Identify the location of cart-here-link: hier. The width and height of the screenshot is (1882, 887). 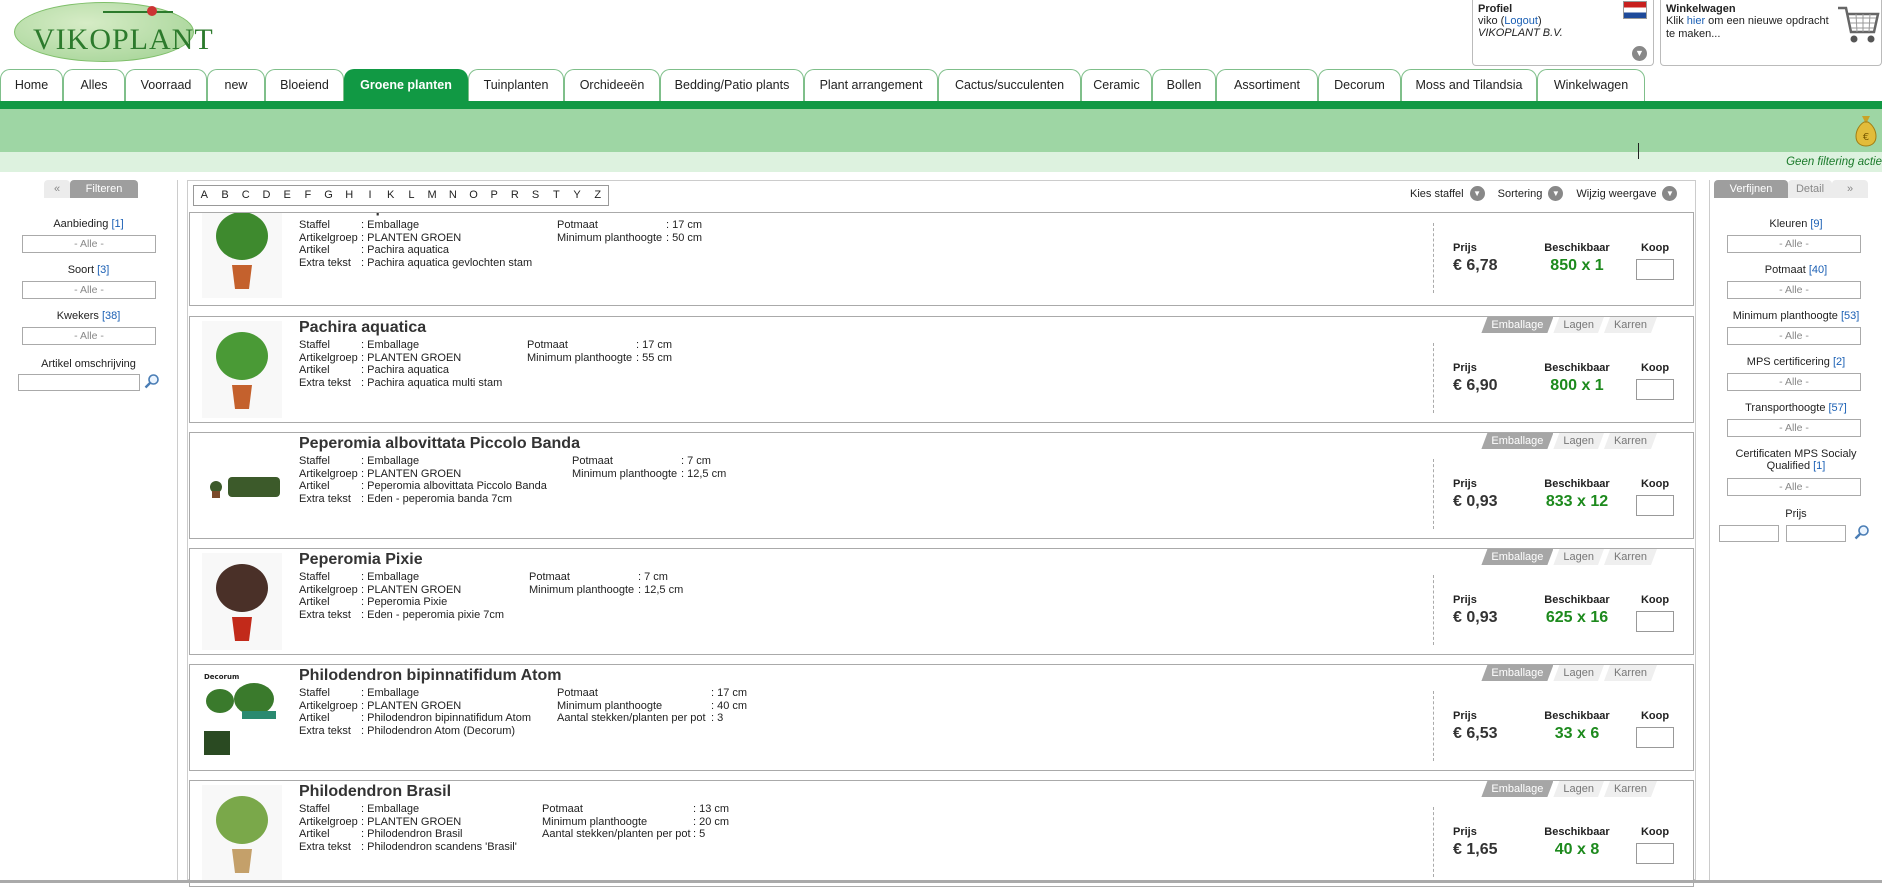
(1696, 21).